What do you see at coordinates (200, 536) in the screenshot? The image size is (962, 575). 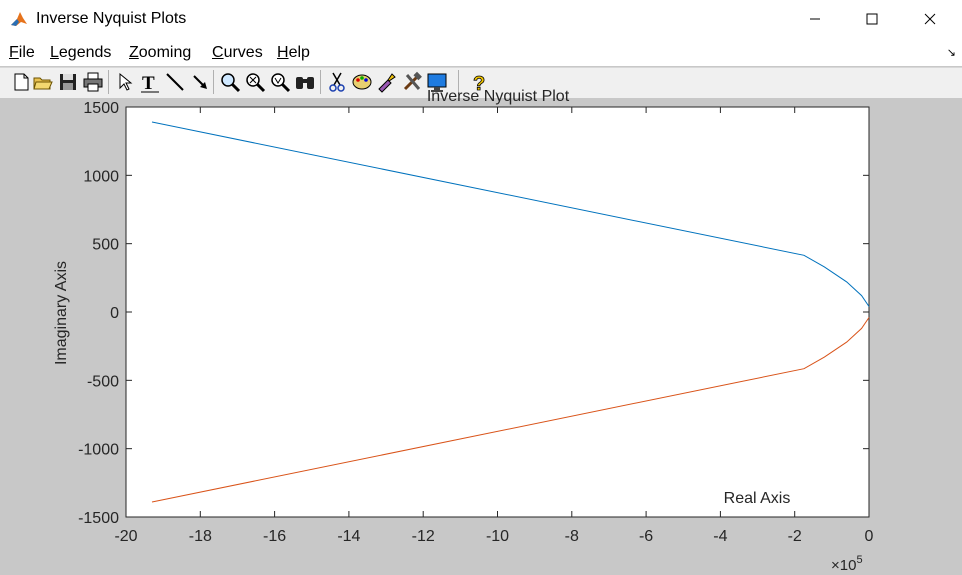 I see `x-tick-label: -18` at bounding box center [200, 536].